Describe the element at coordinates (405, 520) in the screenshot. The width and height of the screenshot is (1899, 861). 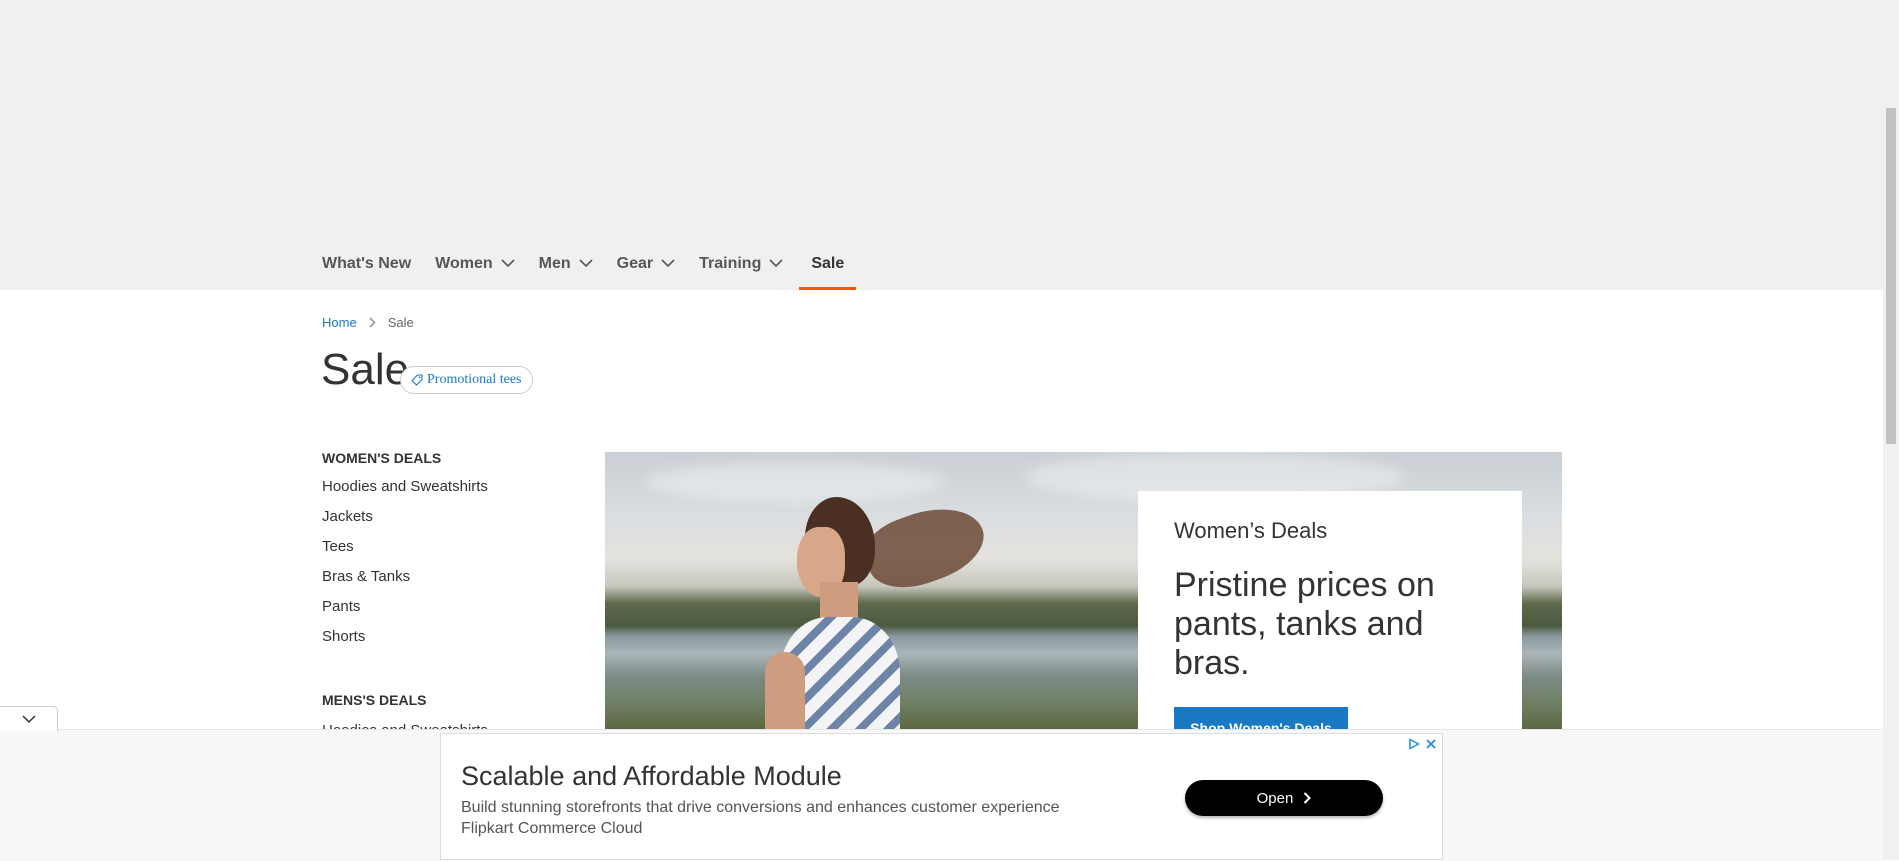
I see `sidebar-item-jackets: Jackets` at that location.